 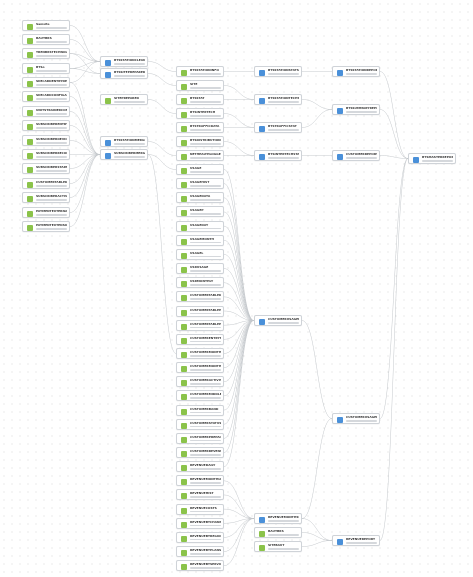 I want to click on inputs-node: CUSTOMERBAND, so click(x=200, y=410).